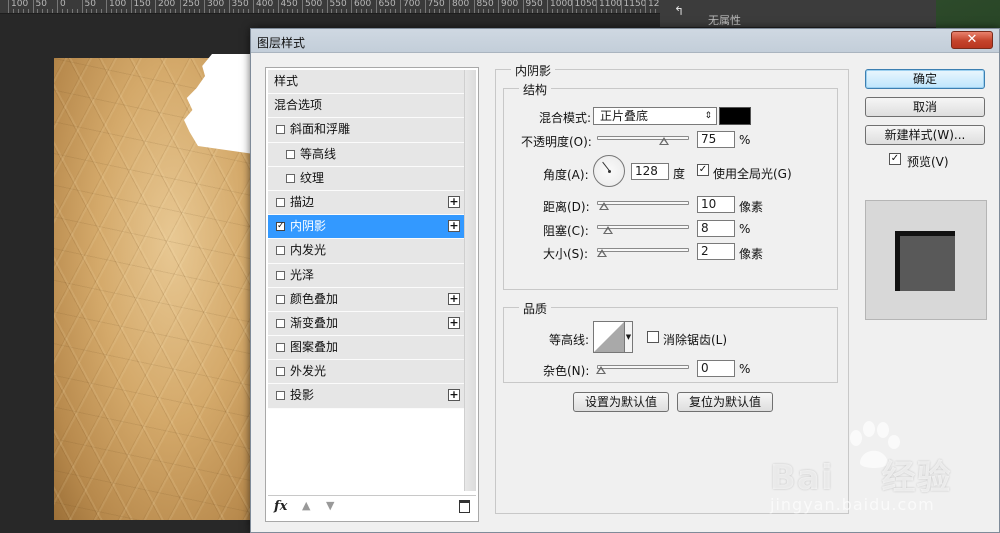  Describe the element at coordinates (280, 506) in the screenshot. I see `fx-icon: fx` at that location.